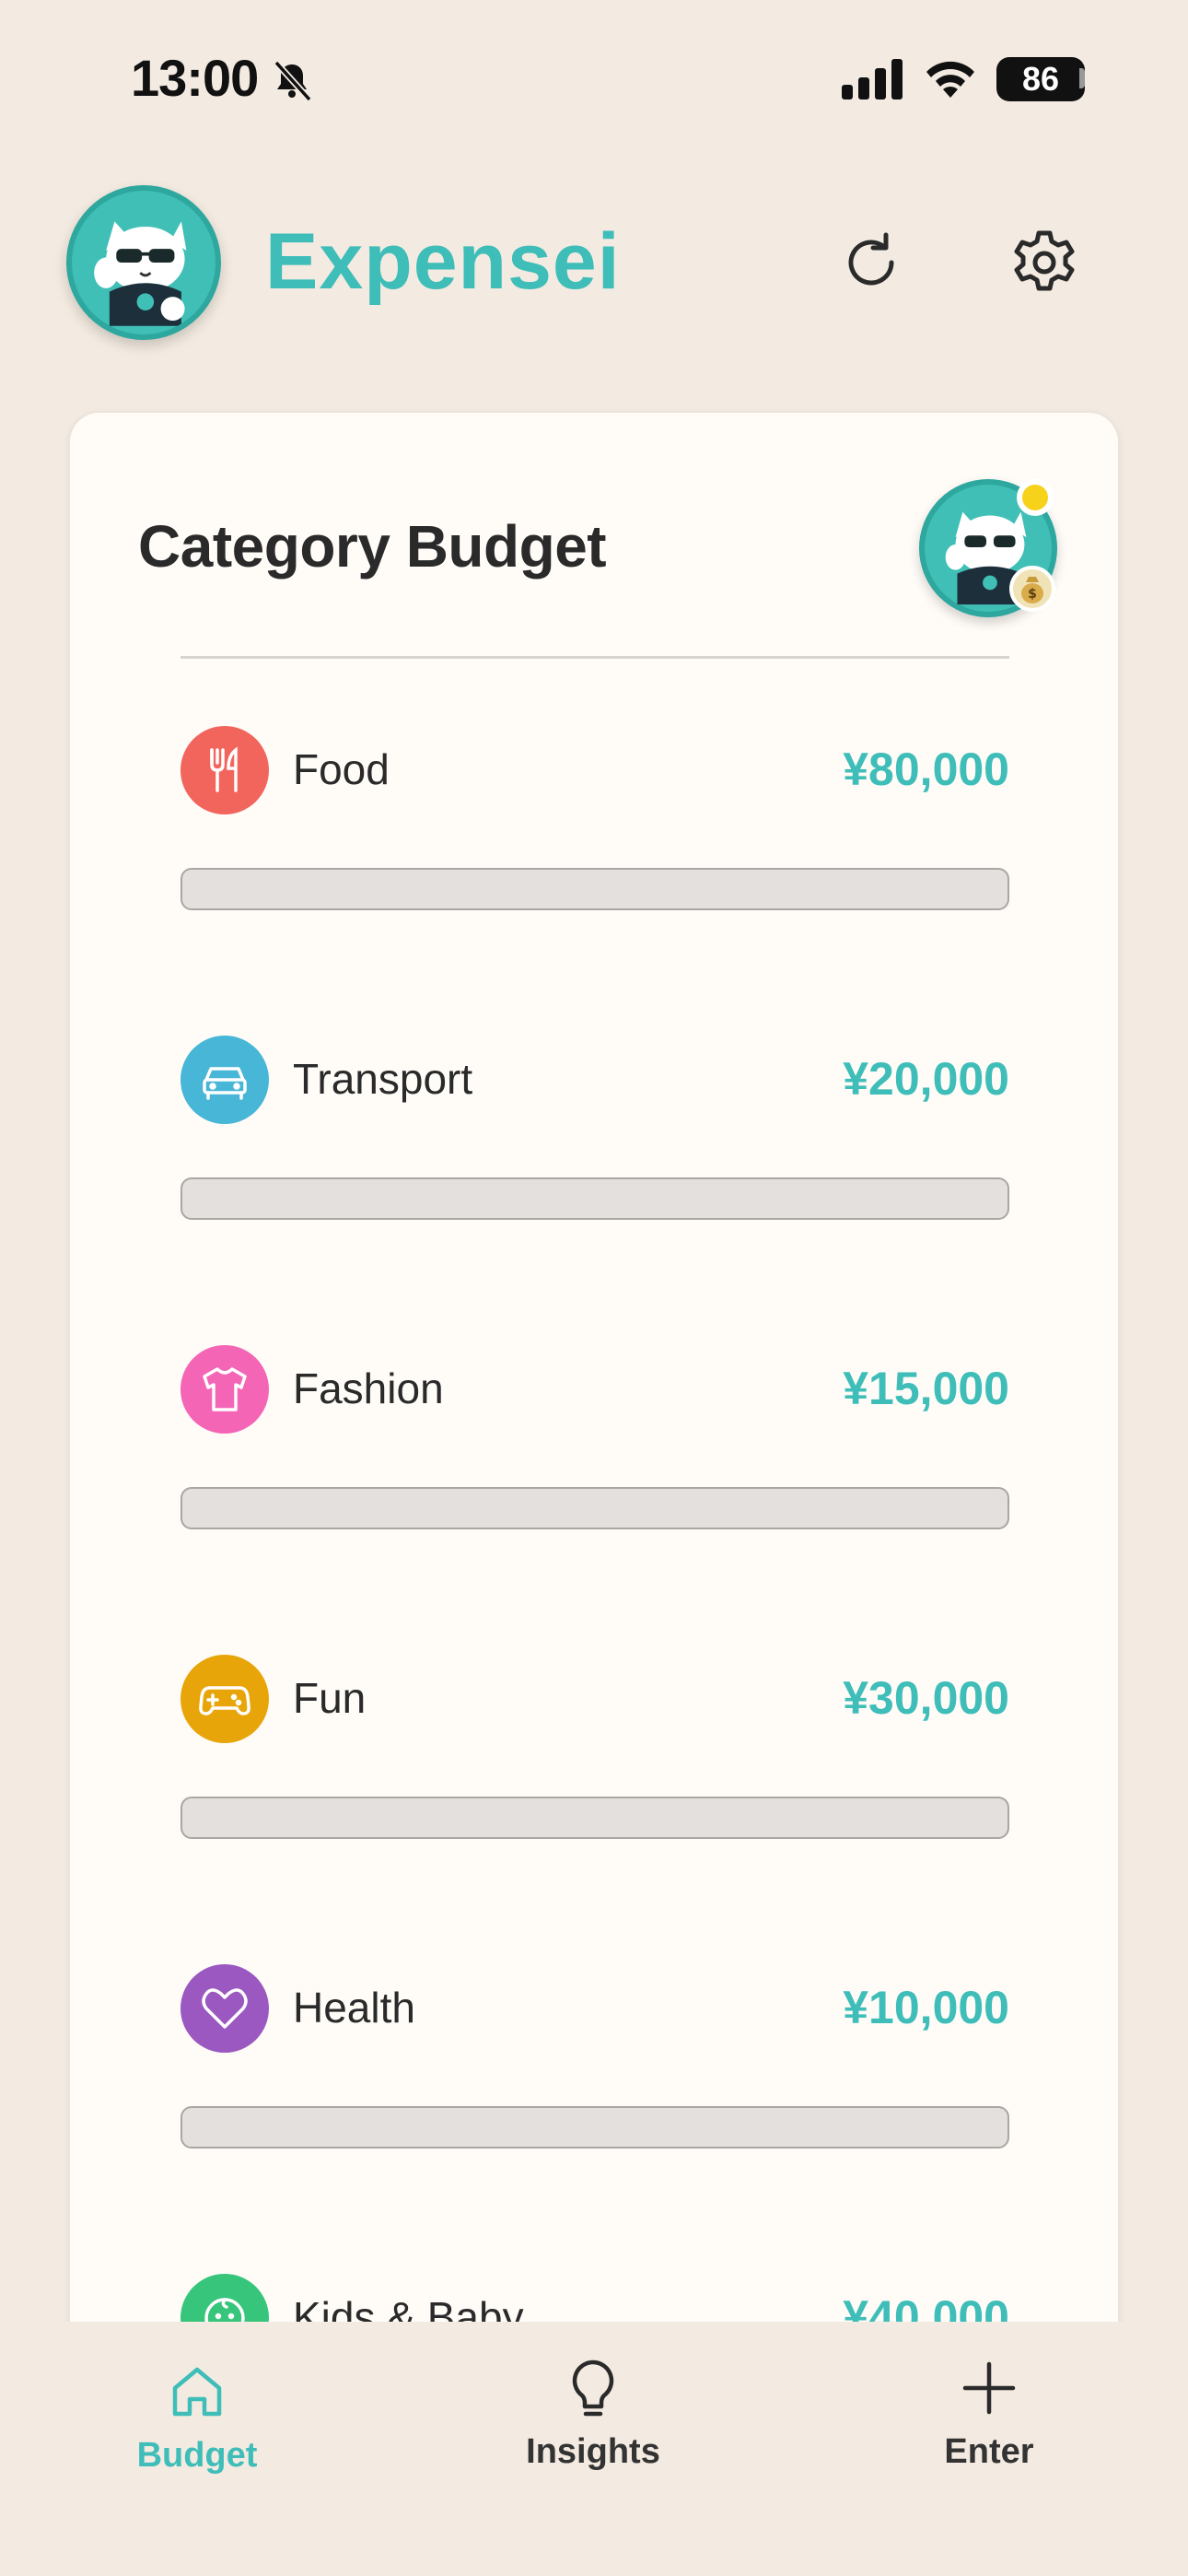 The width and height of the screenshot is (1188, 2576). Describe the element at coordinates (225, 1699) in the screenshot. I see `gamepad-icon` at that location.